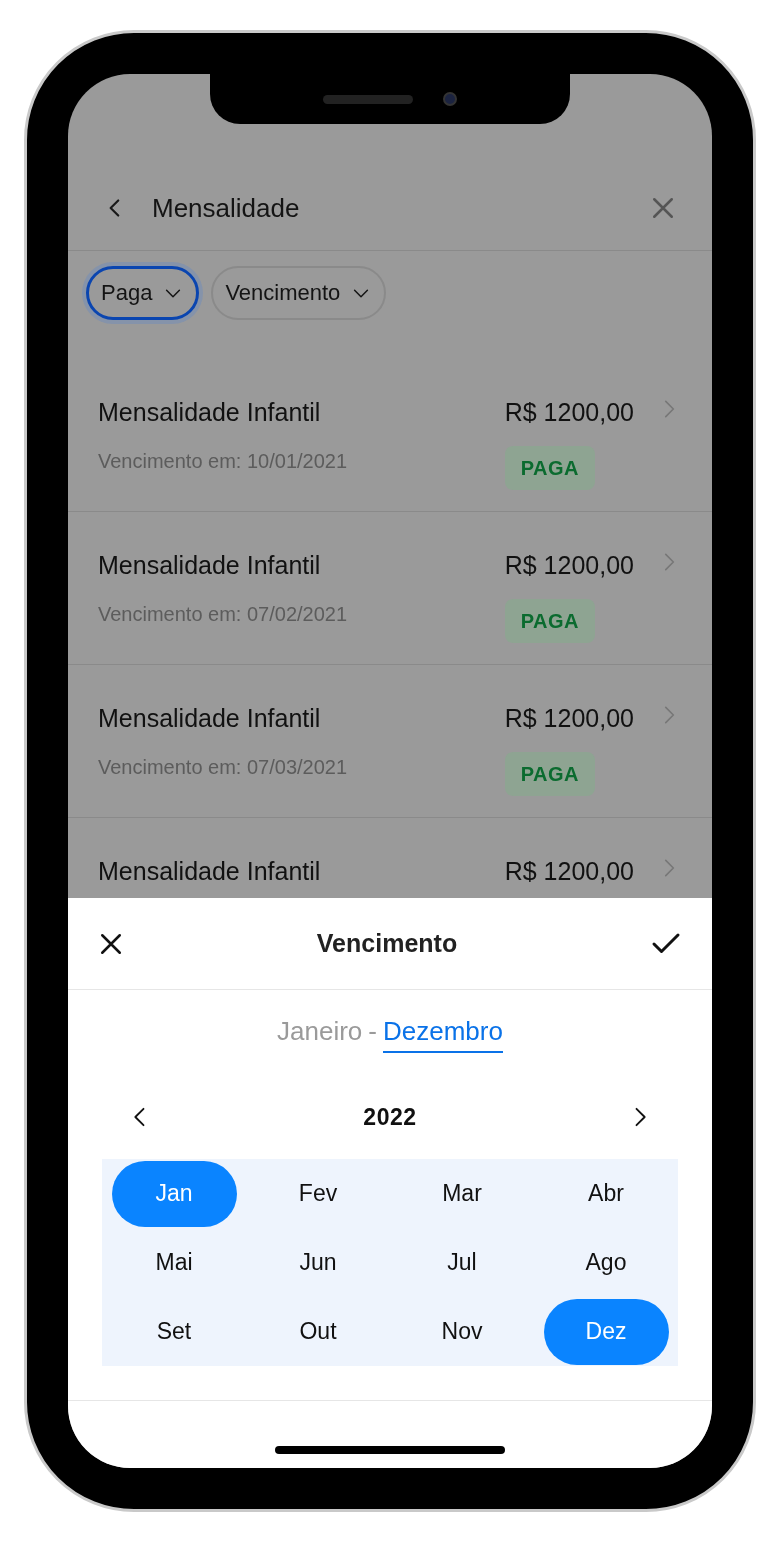 Image resolution: width=780 pixels, height=1542 pixels. What do you see at coordinates (299, 292) in the screenshot?
I see `filter-chip: Vencimento` at bounding box center [299, 292].